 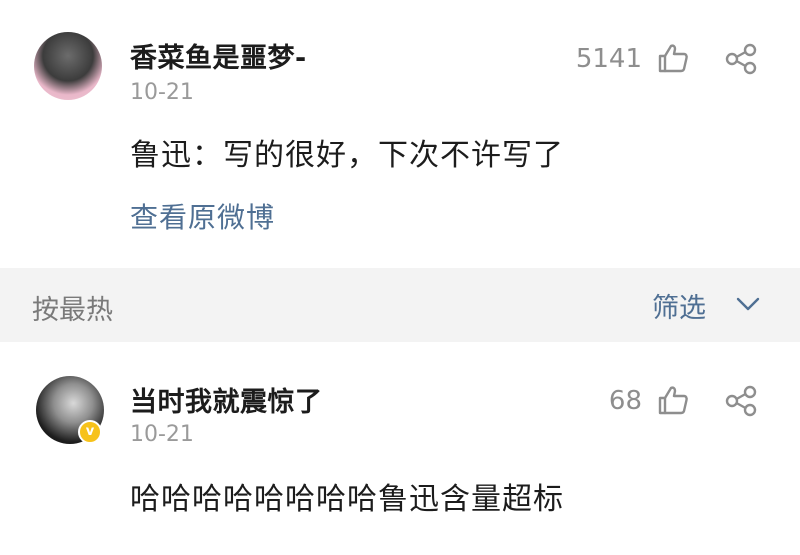 What do you see at coordinates (679, 305) in the screenshot?
I see `filter-button: 筛选` at bounding box center [679, 305].